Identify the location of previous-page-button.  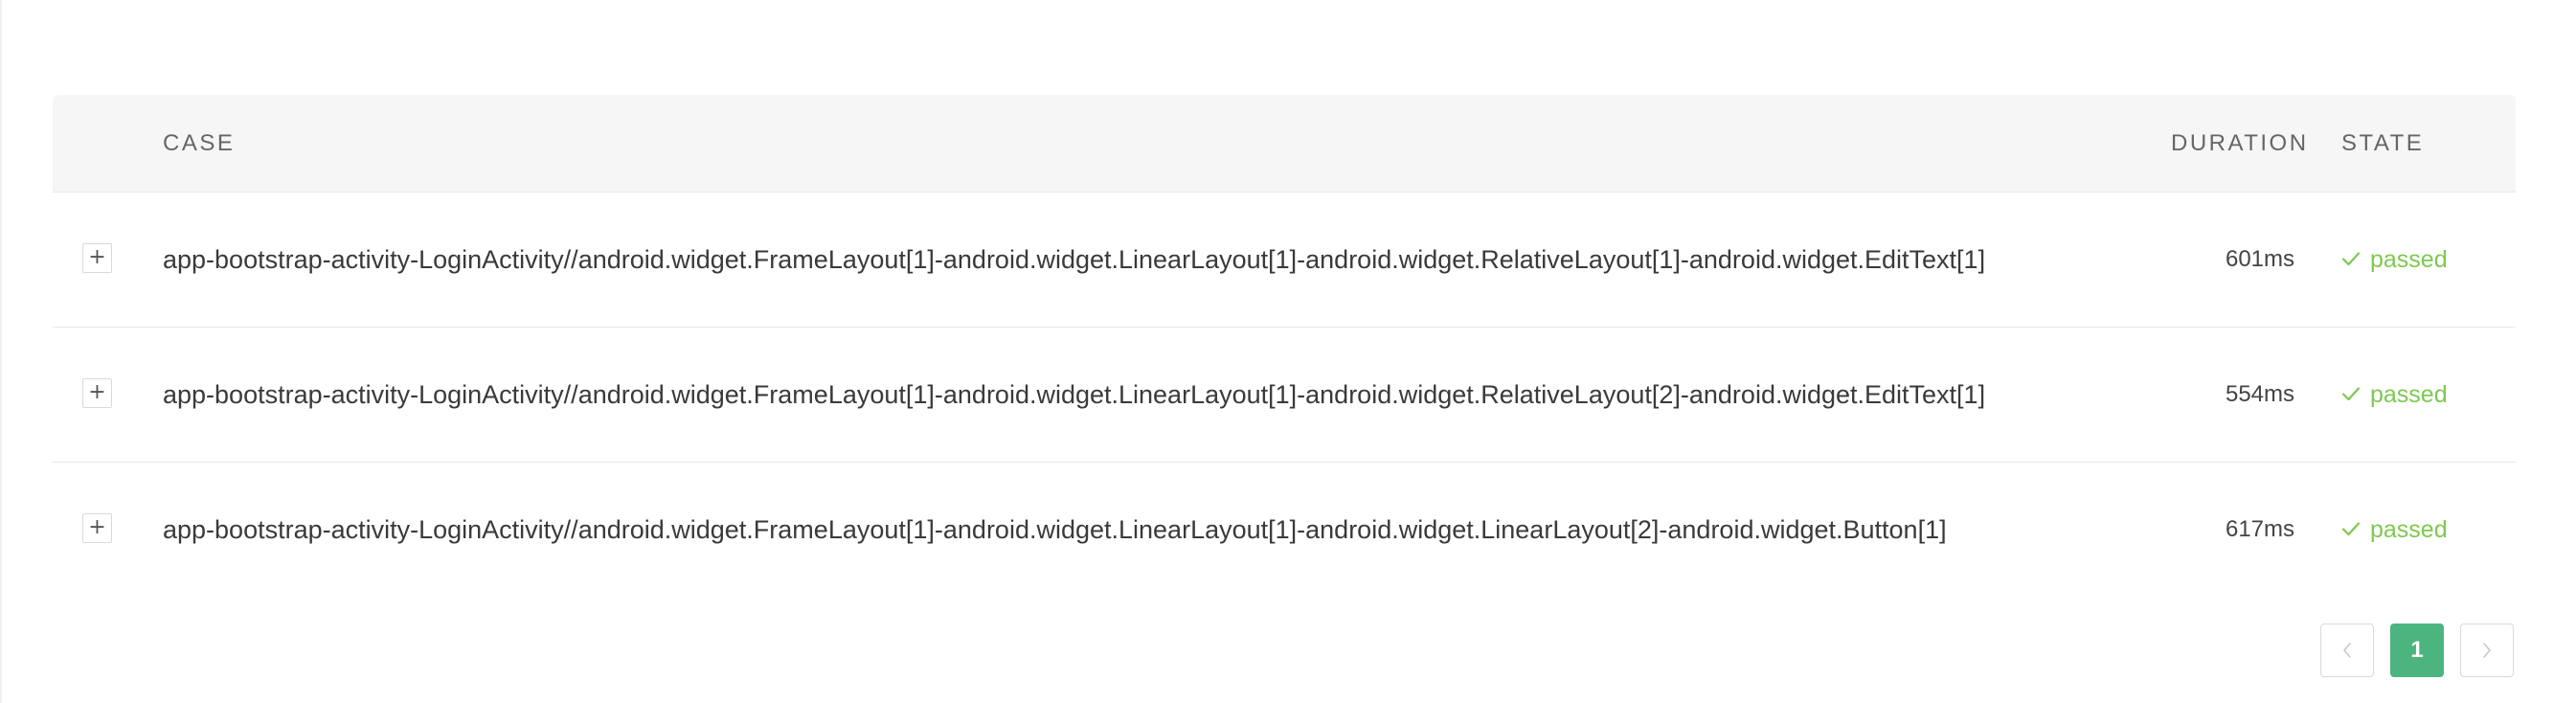
(2347, 650).